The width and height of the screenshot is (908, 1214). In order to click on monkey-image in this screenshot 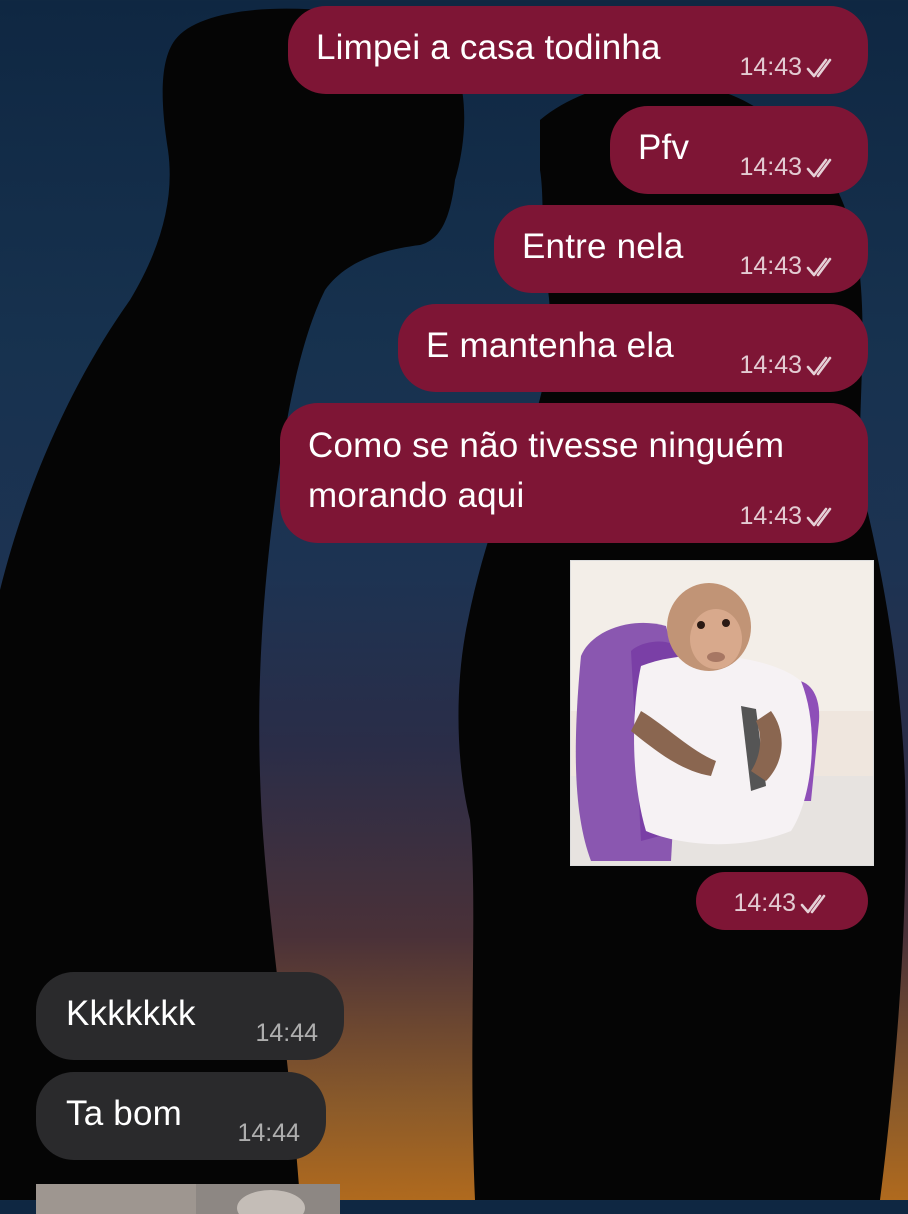, I will do `click(722, 713)`.